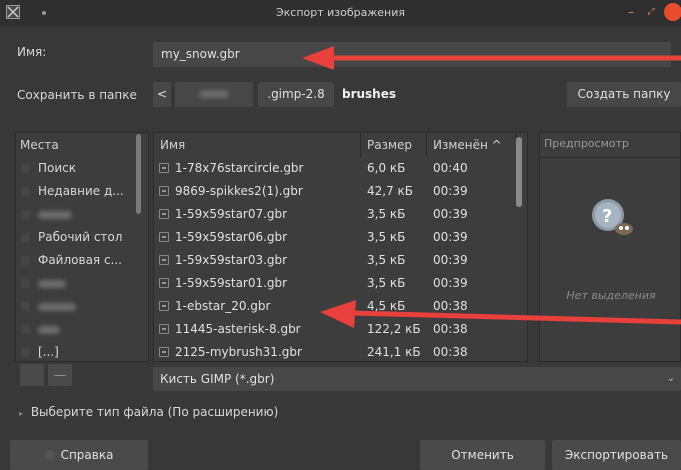 Image resolution: width=681 pixels, height=470 pixels. What do you see at coordinates (162, 94) in the screenshot?
I see `breadcrumb-back-button: <` at bounding box center [162, 94].